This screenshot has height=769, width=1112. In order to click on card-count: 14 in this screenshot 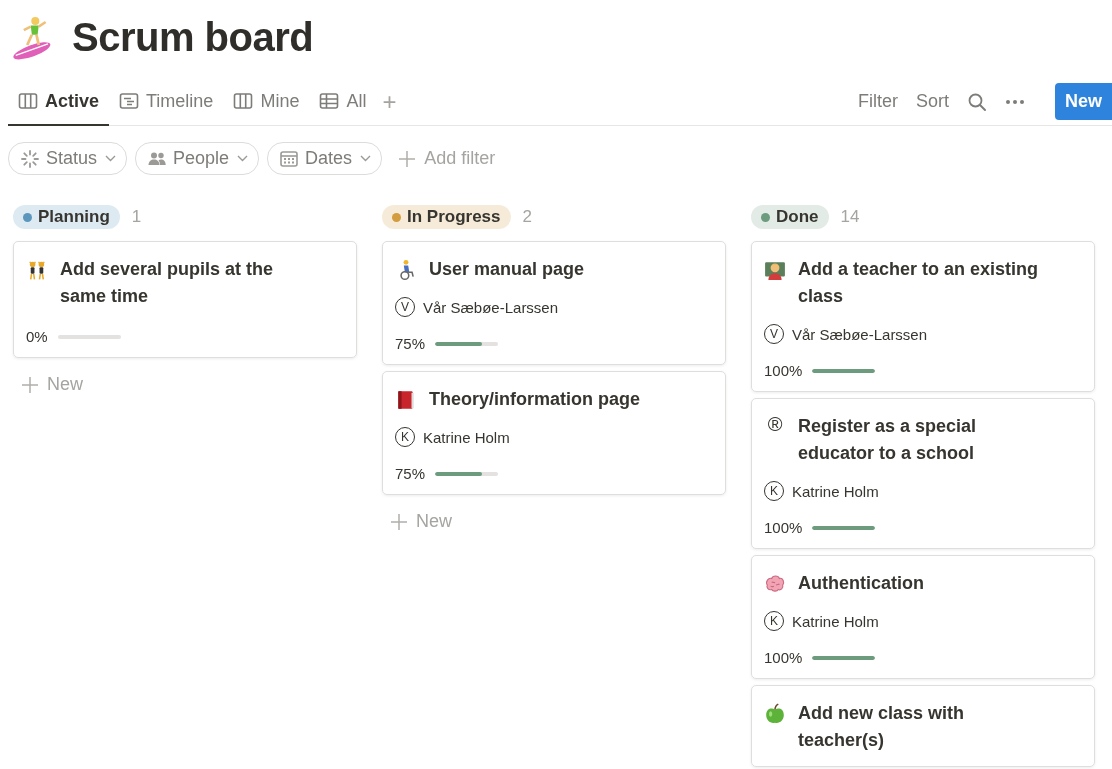, I will do `click(850, 217)`.